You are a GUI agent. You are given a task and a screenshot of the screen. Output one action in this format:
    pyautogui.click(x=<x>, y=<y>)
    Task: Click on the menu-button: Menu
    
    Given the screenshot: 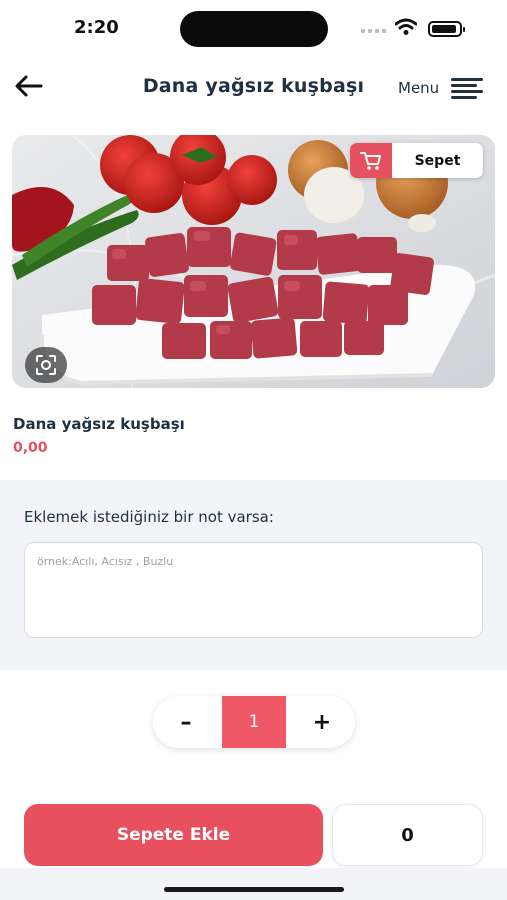 What is the action you would take?
    pyautogui.click(x=441, y=88)
    